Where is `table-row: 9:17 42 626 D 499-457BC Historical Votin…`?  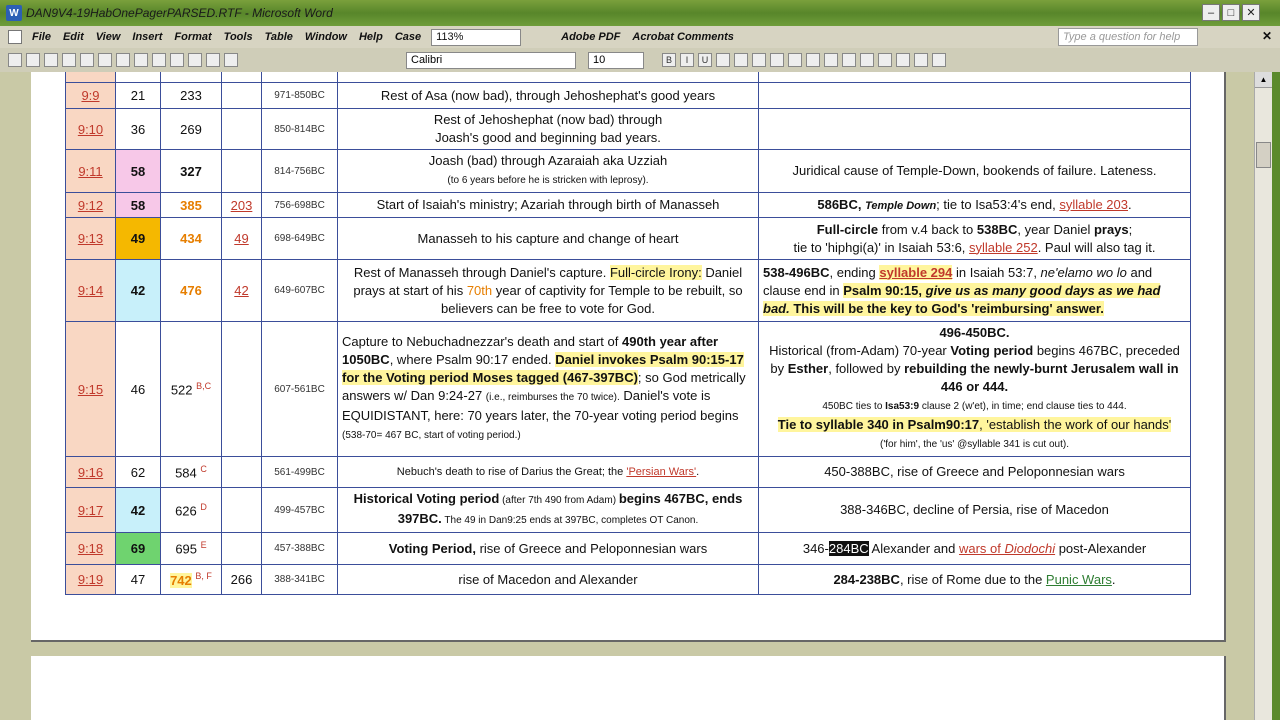 table-row: 9:17 42 626 D 499-457BC Historical Votin… is located at coordinates (628, 510).